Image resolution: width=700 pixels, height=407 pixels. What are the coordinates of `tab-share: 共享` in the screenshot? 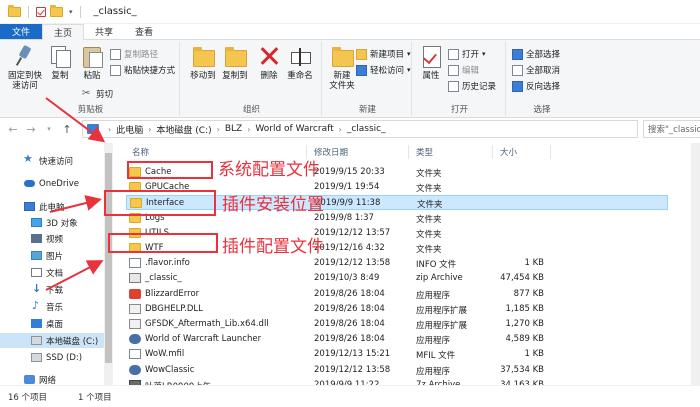 It's located at (104, 31).